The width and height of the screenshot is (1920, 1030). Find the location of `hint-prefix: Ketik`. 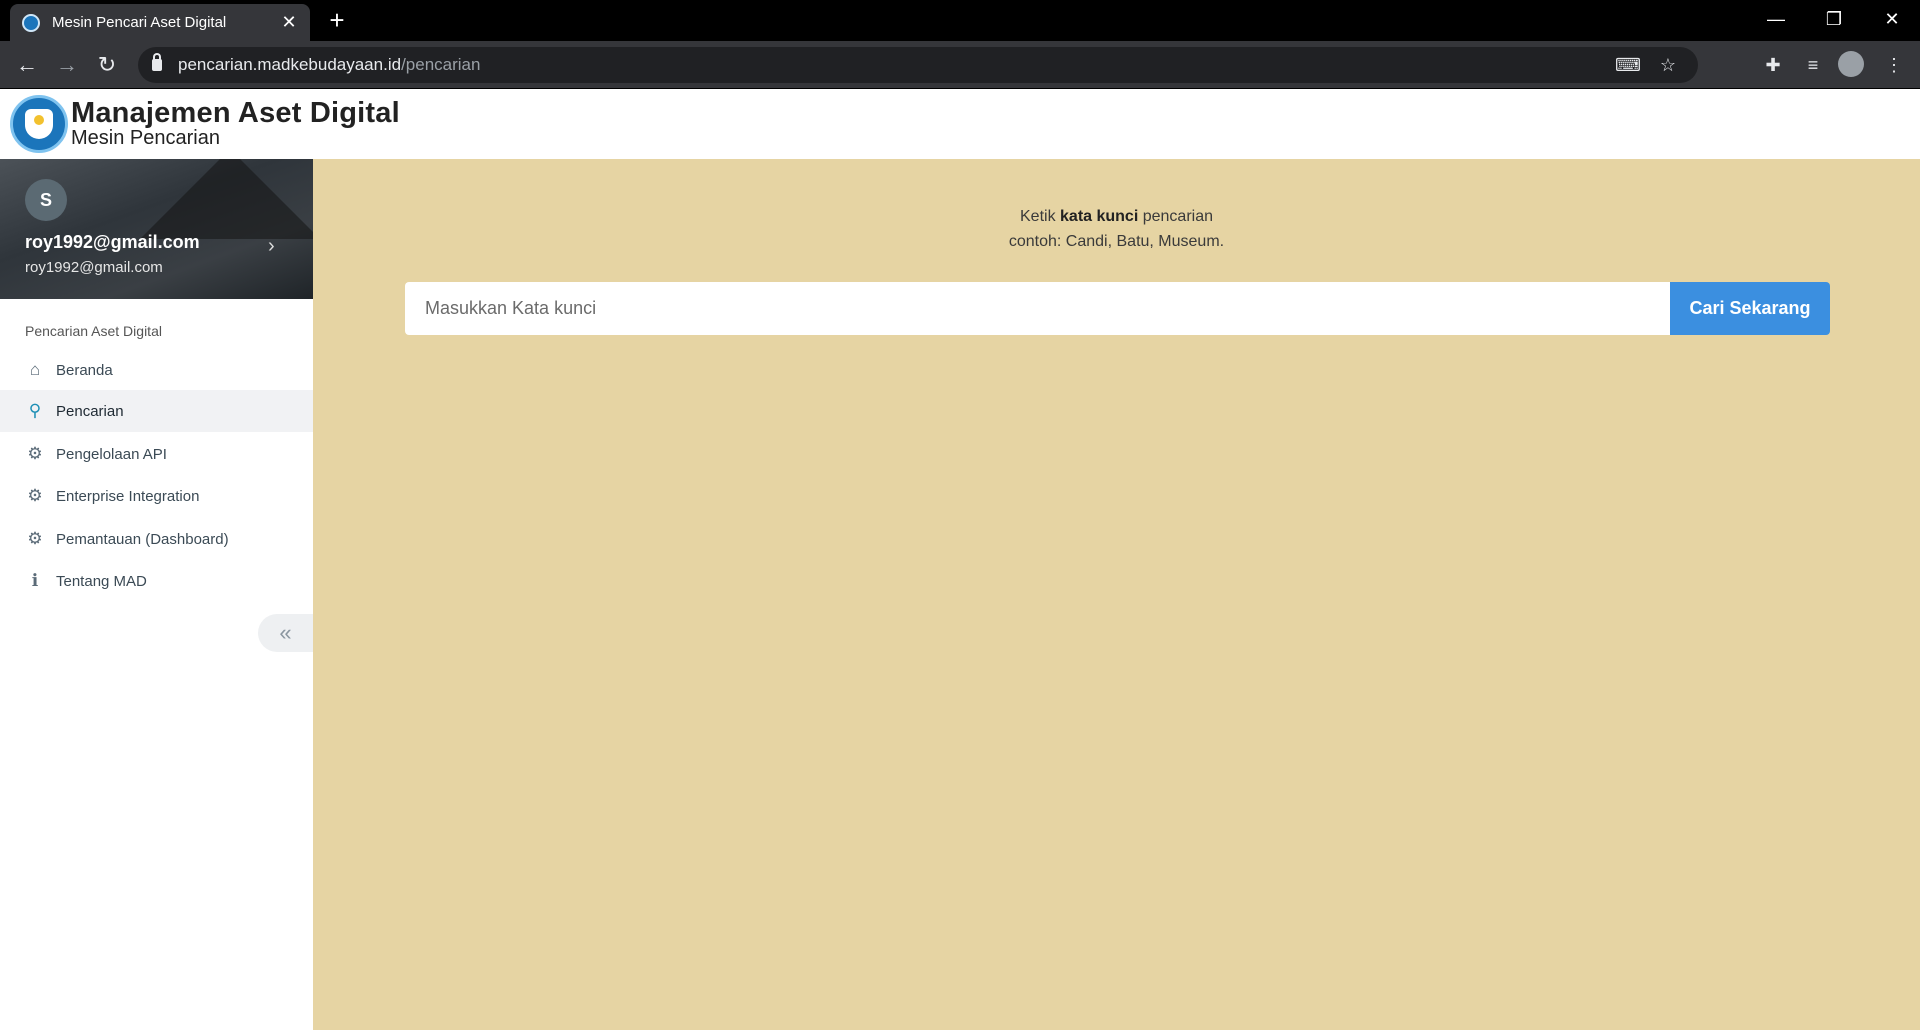

hint-prefix: Ketik is located at coordinates (1040, 216).